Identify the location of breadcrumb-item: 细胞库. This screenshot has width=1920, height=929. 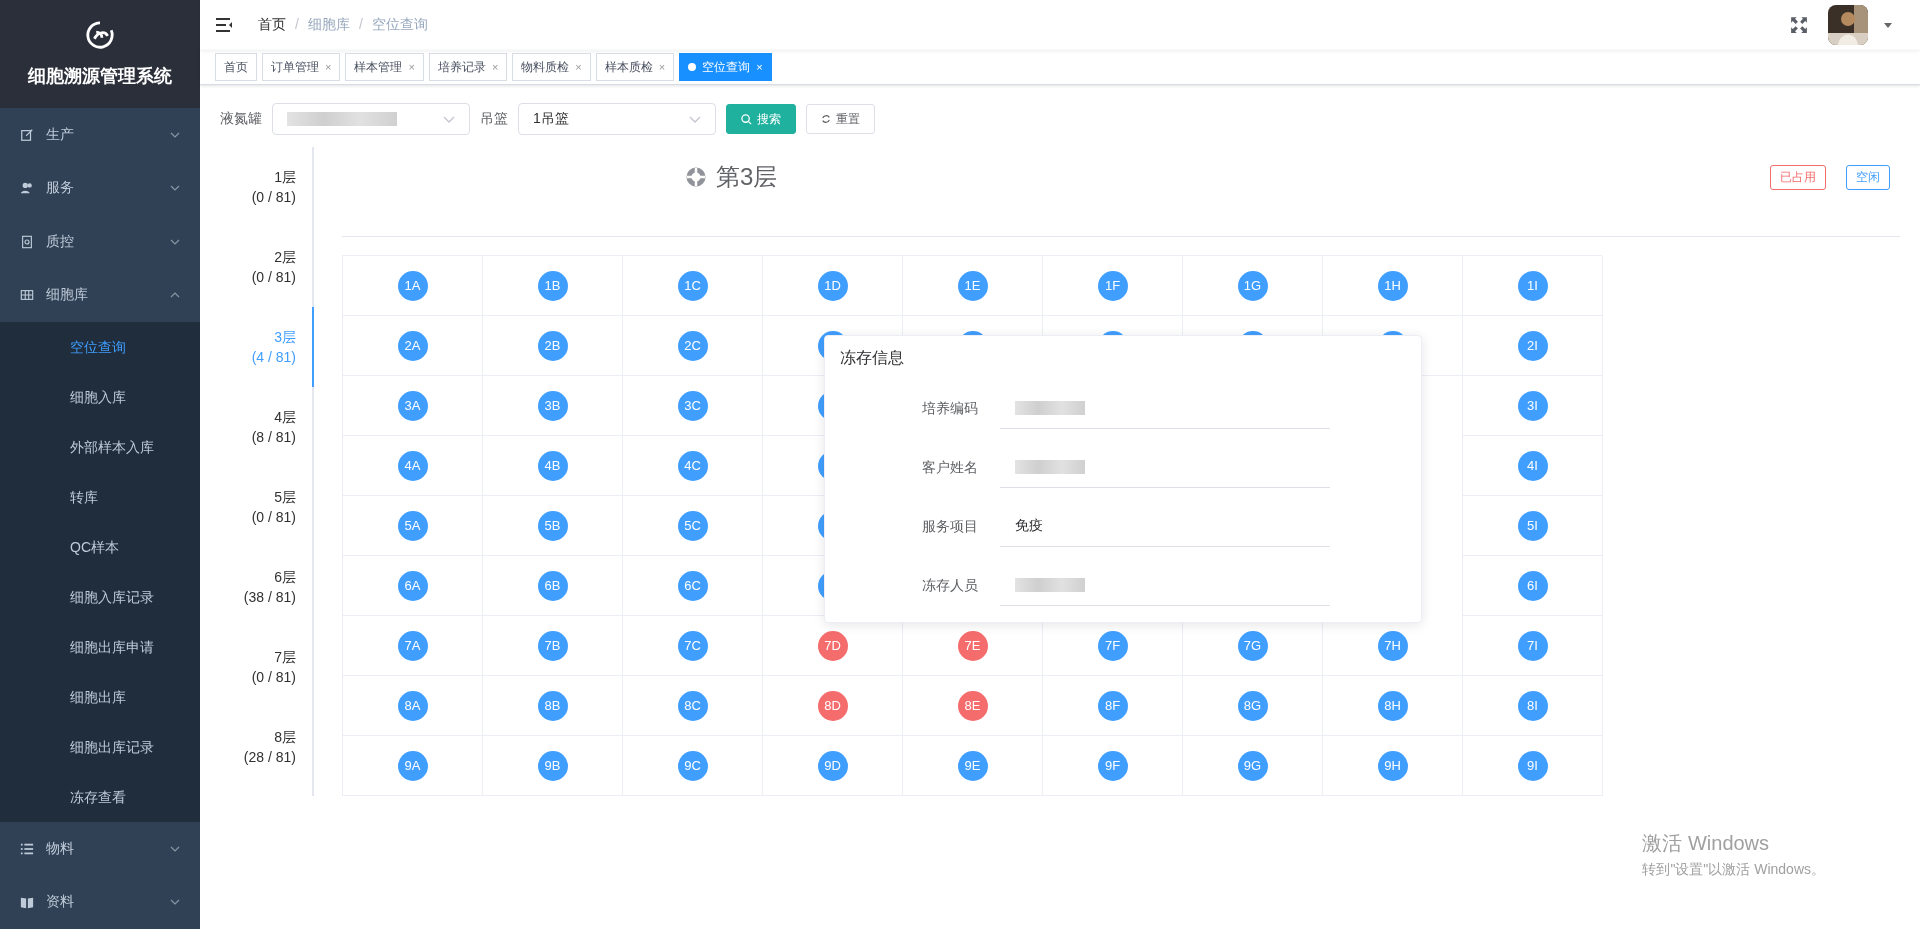
(328, 25).